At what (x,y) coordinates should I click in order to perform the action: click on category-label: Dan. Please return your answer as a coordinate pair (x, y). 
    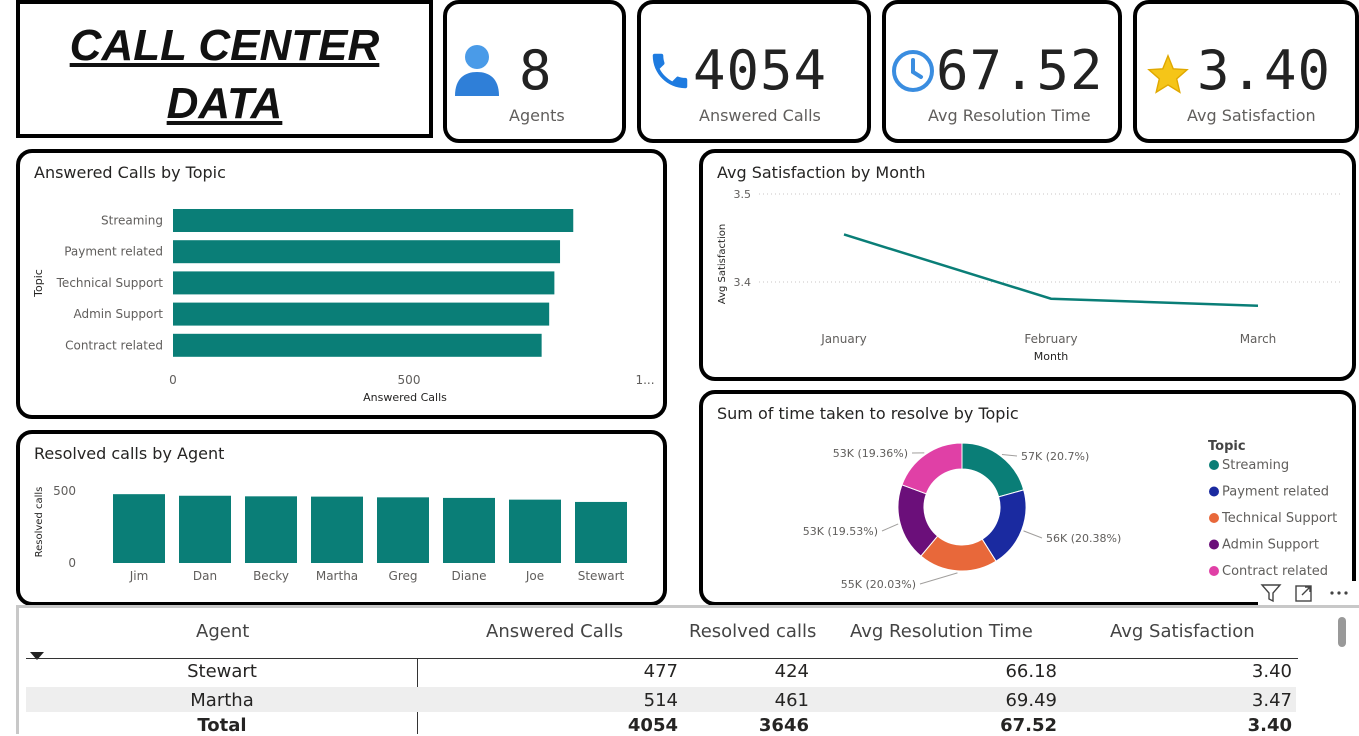
    Looking at the image, I should click on (205, 576).